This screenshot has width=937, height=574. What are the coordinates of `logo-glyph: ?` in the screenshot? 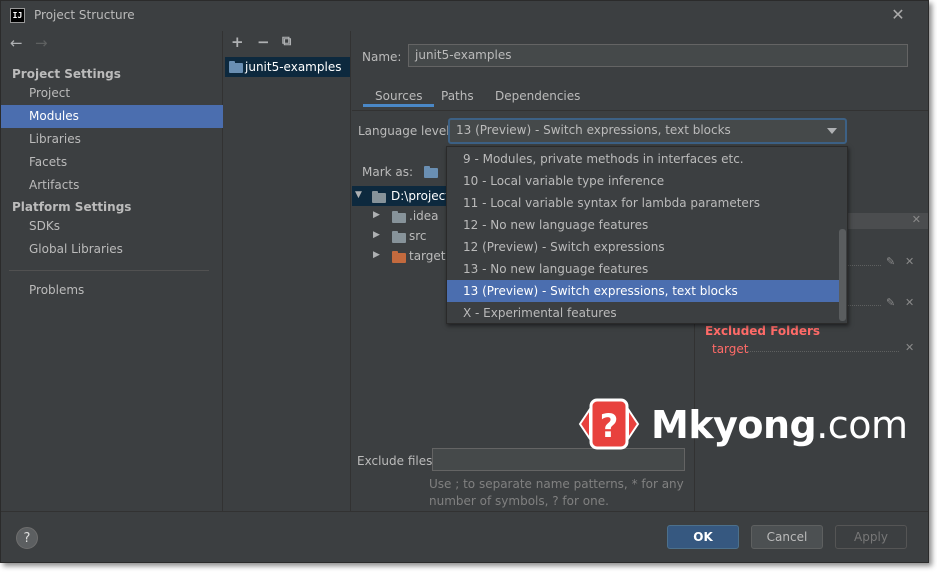 It's located at (609, 426).